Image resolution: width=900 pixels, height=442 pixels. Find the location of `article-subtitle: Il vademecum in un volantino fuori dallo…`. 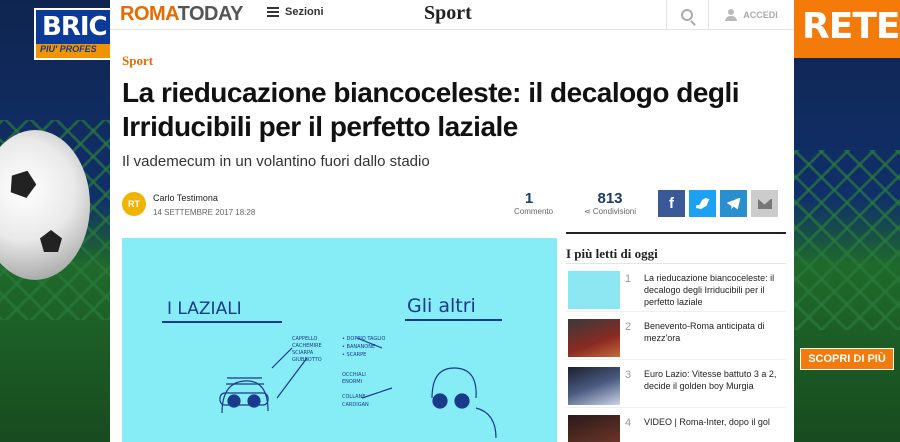

article-subtitle: Il vademecum in un volantino fuori dallo… is located at coordinates (276, 161).